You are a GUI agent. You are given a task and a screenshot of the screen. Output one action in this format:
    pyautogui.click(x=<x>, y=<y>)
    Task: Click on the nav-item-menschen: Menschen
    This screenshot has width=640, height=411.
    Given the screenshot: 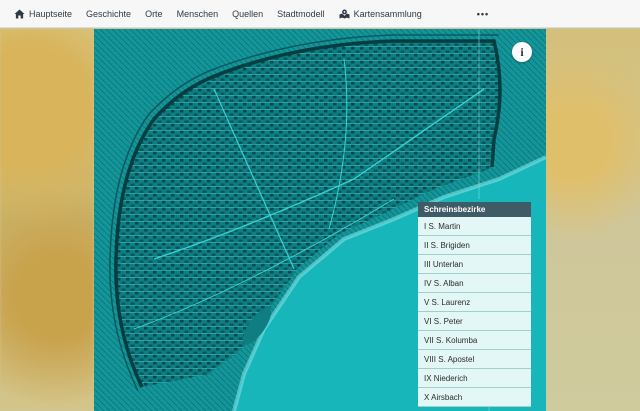 What is the action you would take?
    pyautogui.click(x=198, y=14)
    